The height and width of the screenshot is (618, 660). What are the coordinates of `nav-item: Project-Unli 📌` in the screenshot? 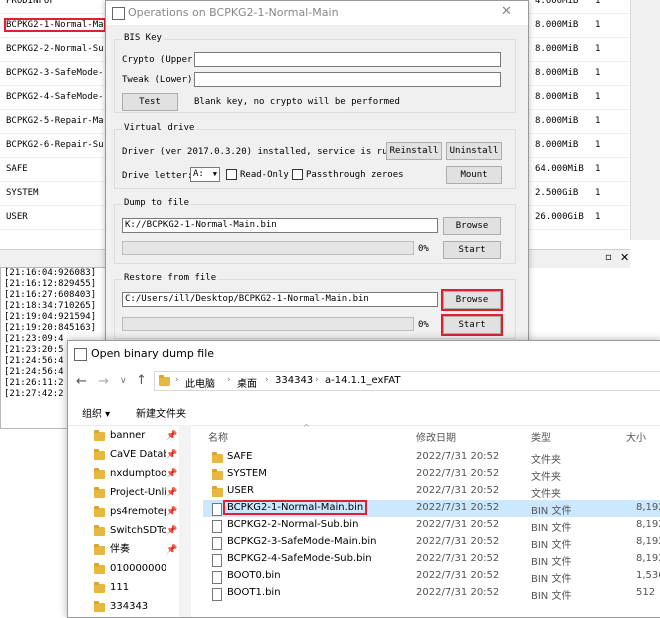 It's located at (135, 493).